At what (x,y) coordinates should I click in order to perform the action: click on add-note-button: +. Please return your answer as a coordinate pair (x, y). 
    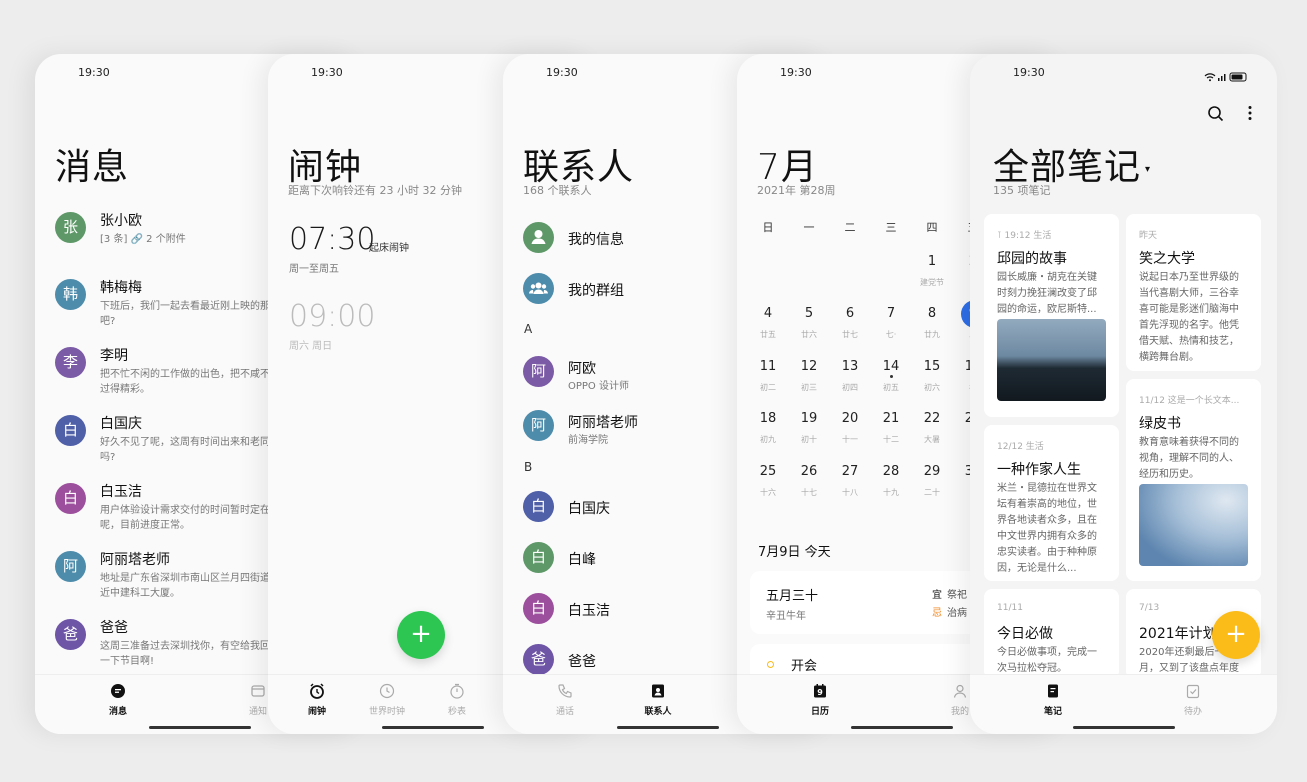
    Looking at the image, I should click on (1236, 635).